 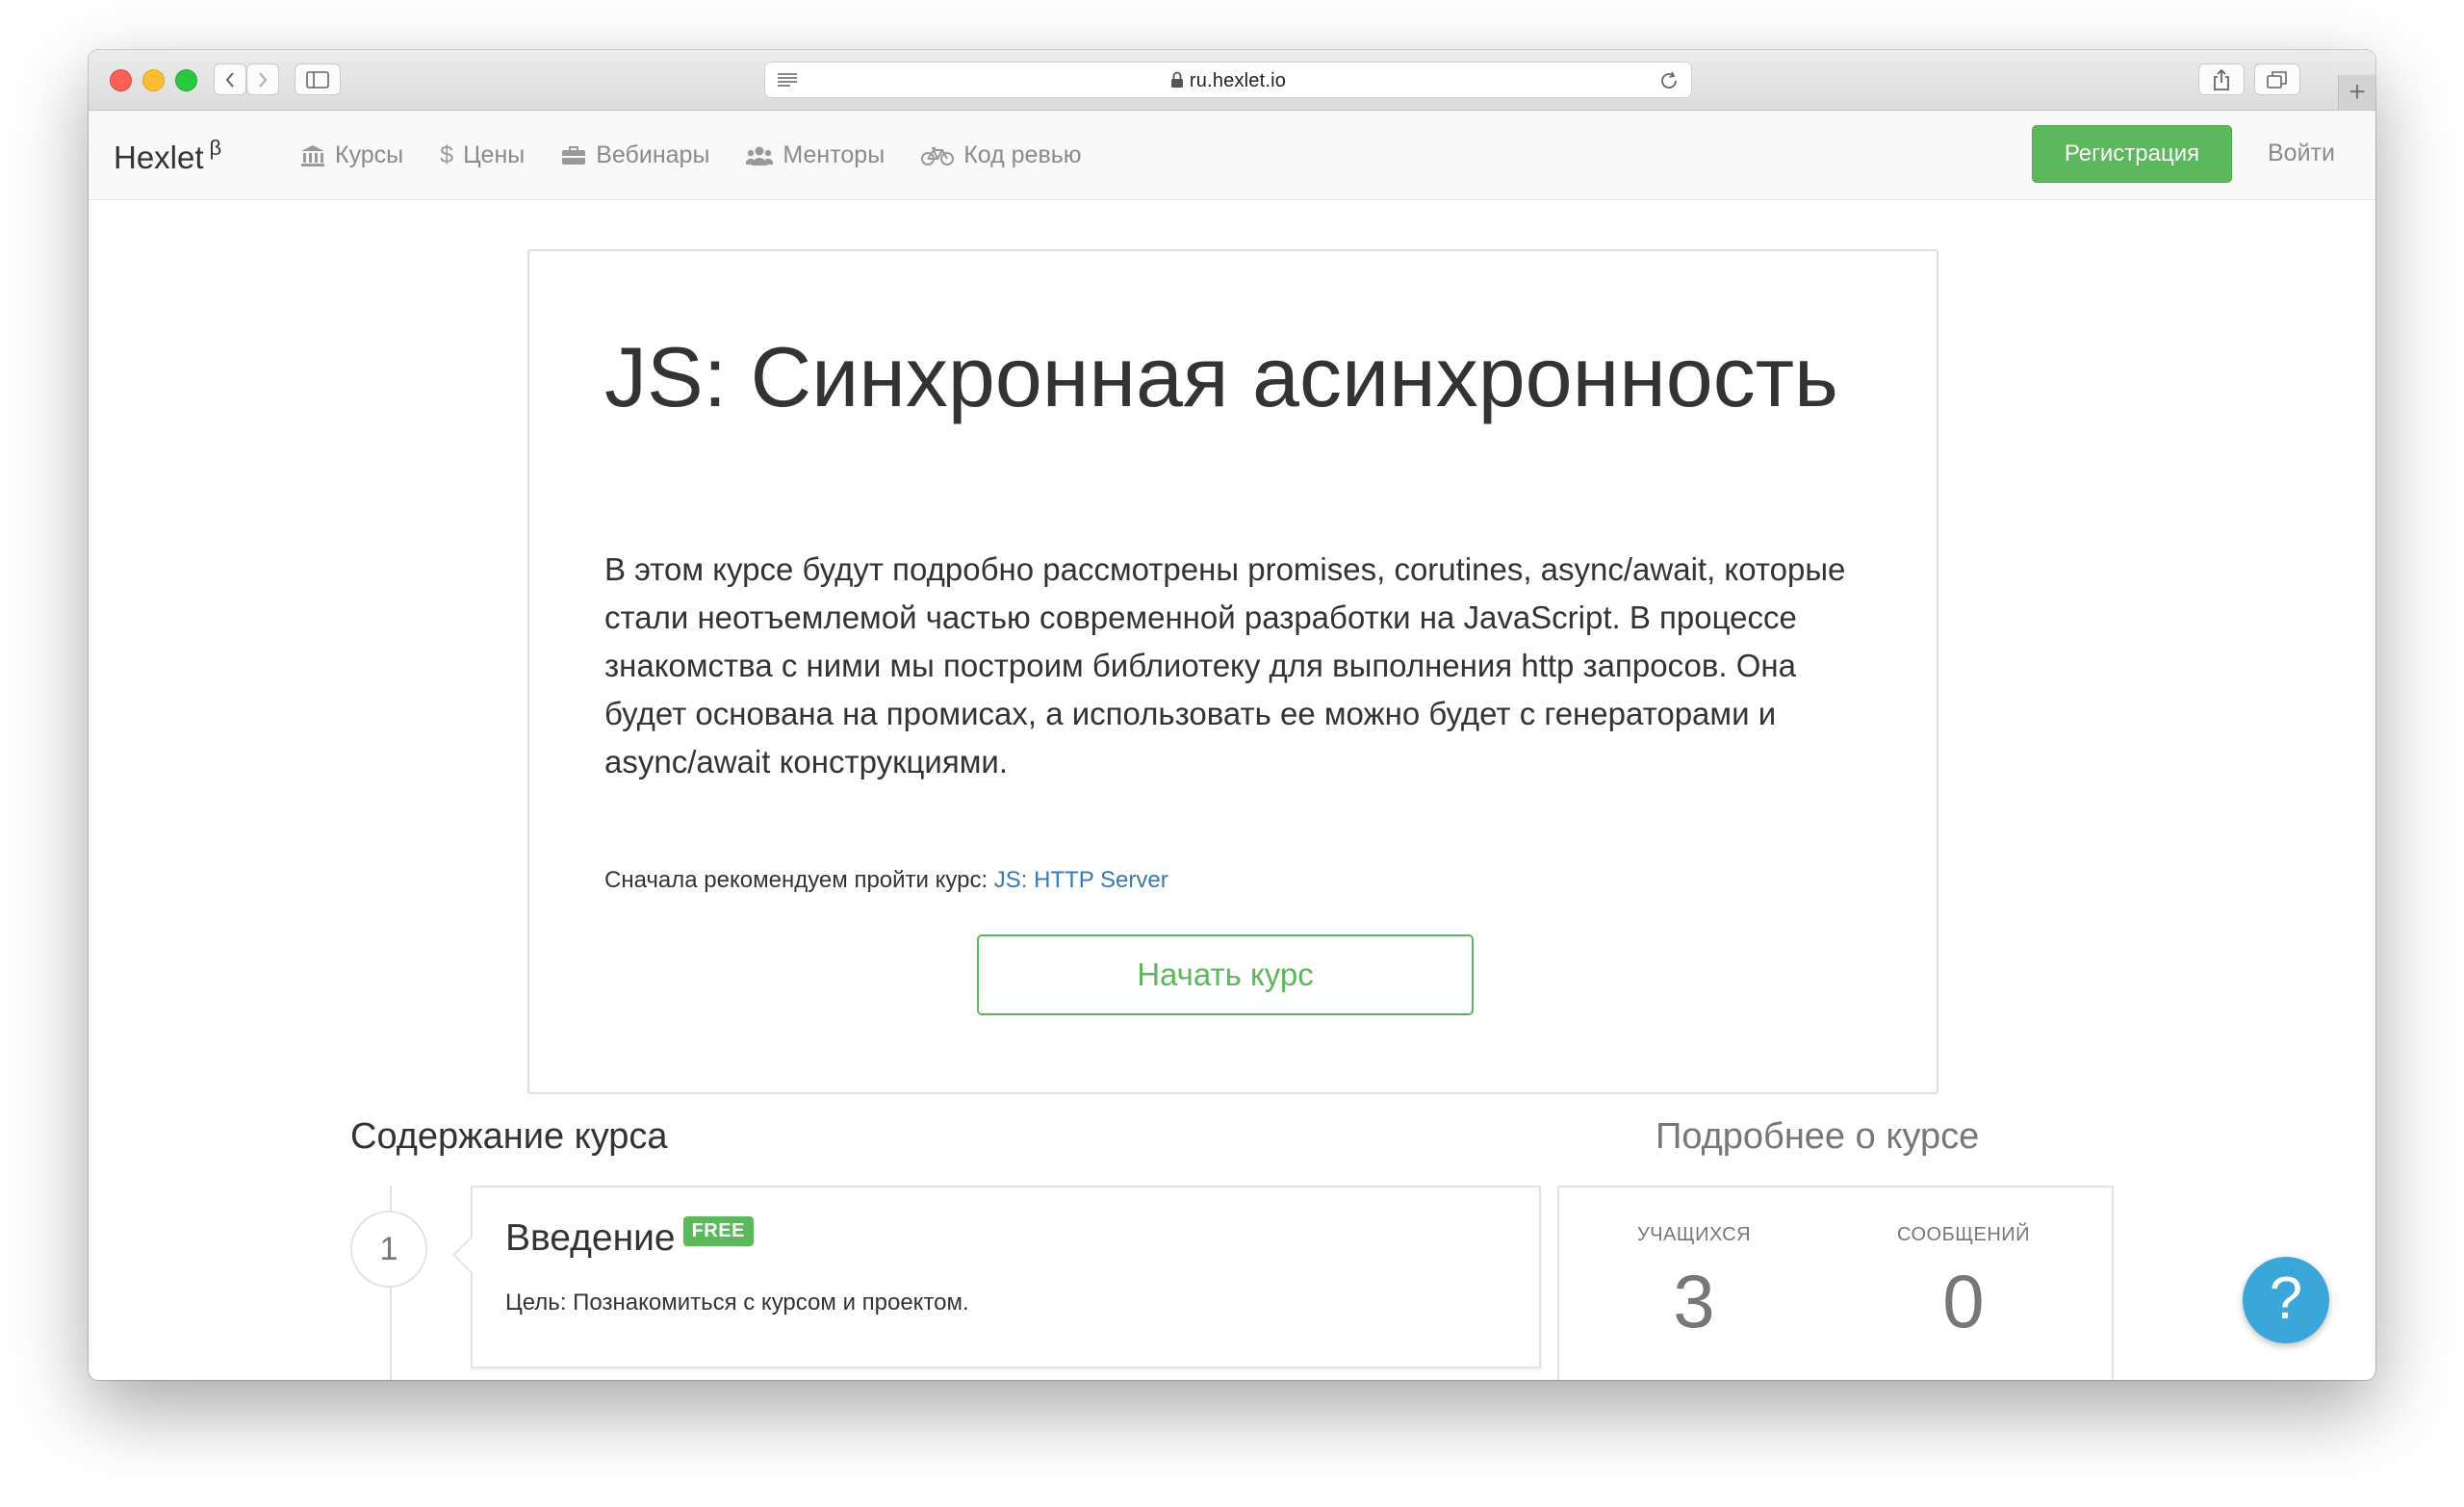 What do you see at coordinates (153, 80) in the screenshot?
I see `minimize-window-button` at bounding box center [153, 80].